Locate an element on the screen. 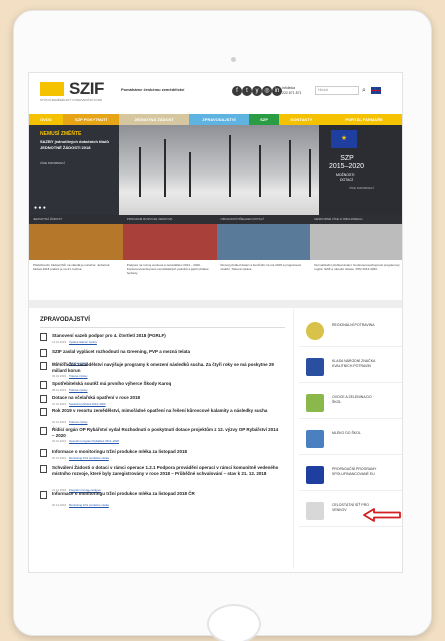  nav-item-1: SZP POKYTNUTÍ is located at coordinates (91, 119).